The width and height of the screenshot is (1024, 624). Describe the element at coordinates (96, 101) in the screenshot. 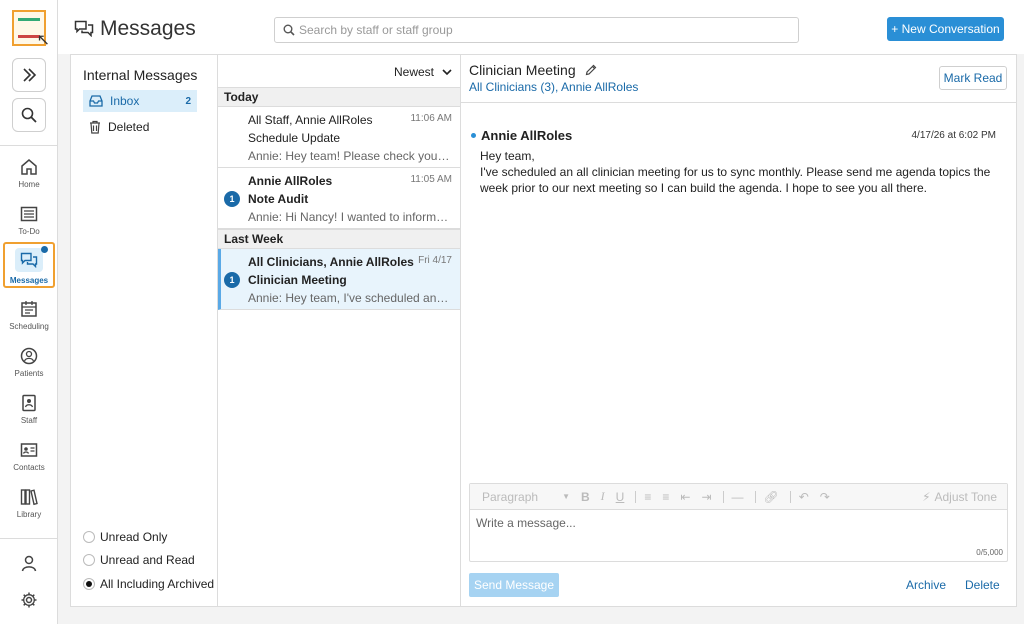

I see `inbox-icon` at that location.